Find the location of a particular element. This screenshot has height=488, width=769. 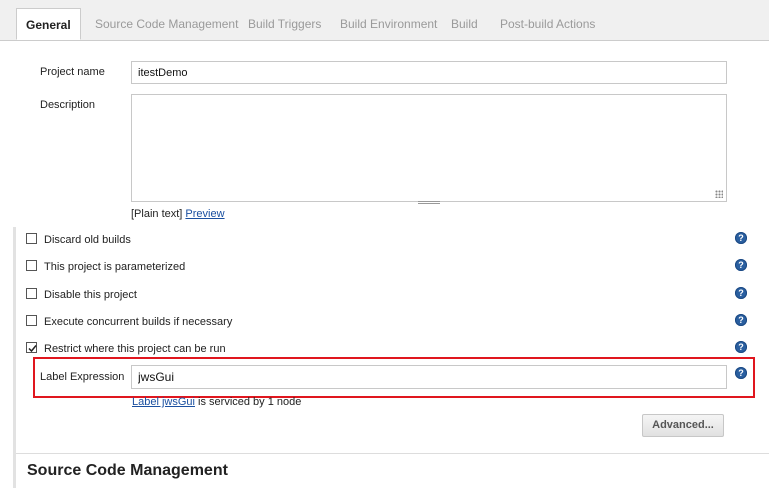

tab-source-code-management: Source Code Management is located at coordinates (166, 24).